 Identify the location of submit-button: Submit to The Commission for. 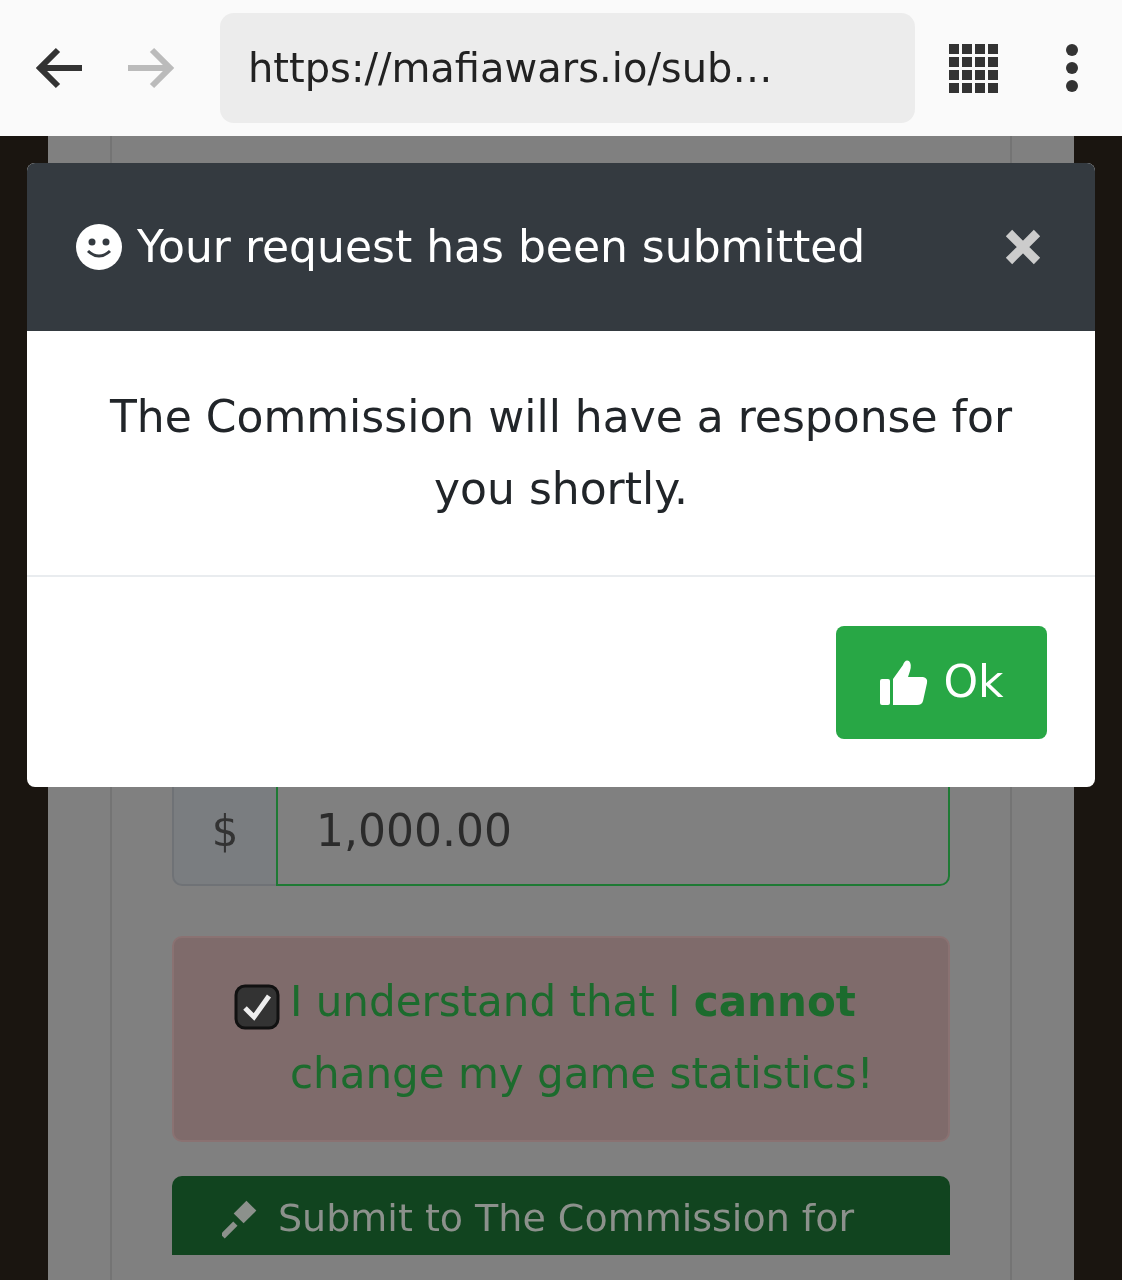
(561, 1215).